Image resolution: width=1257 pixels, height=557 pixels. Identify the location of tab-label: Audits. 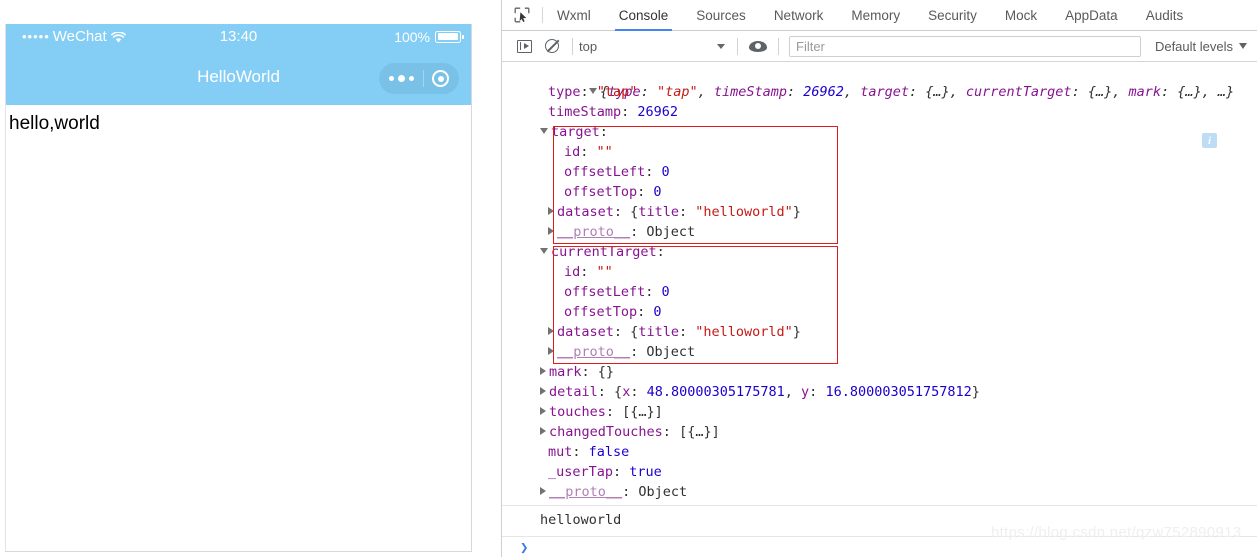
(1164, 15).